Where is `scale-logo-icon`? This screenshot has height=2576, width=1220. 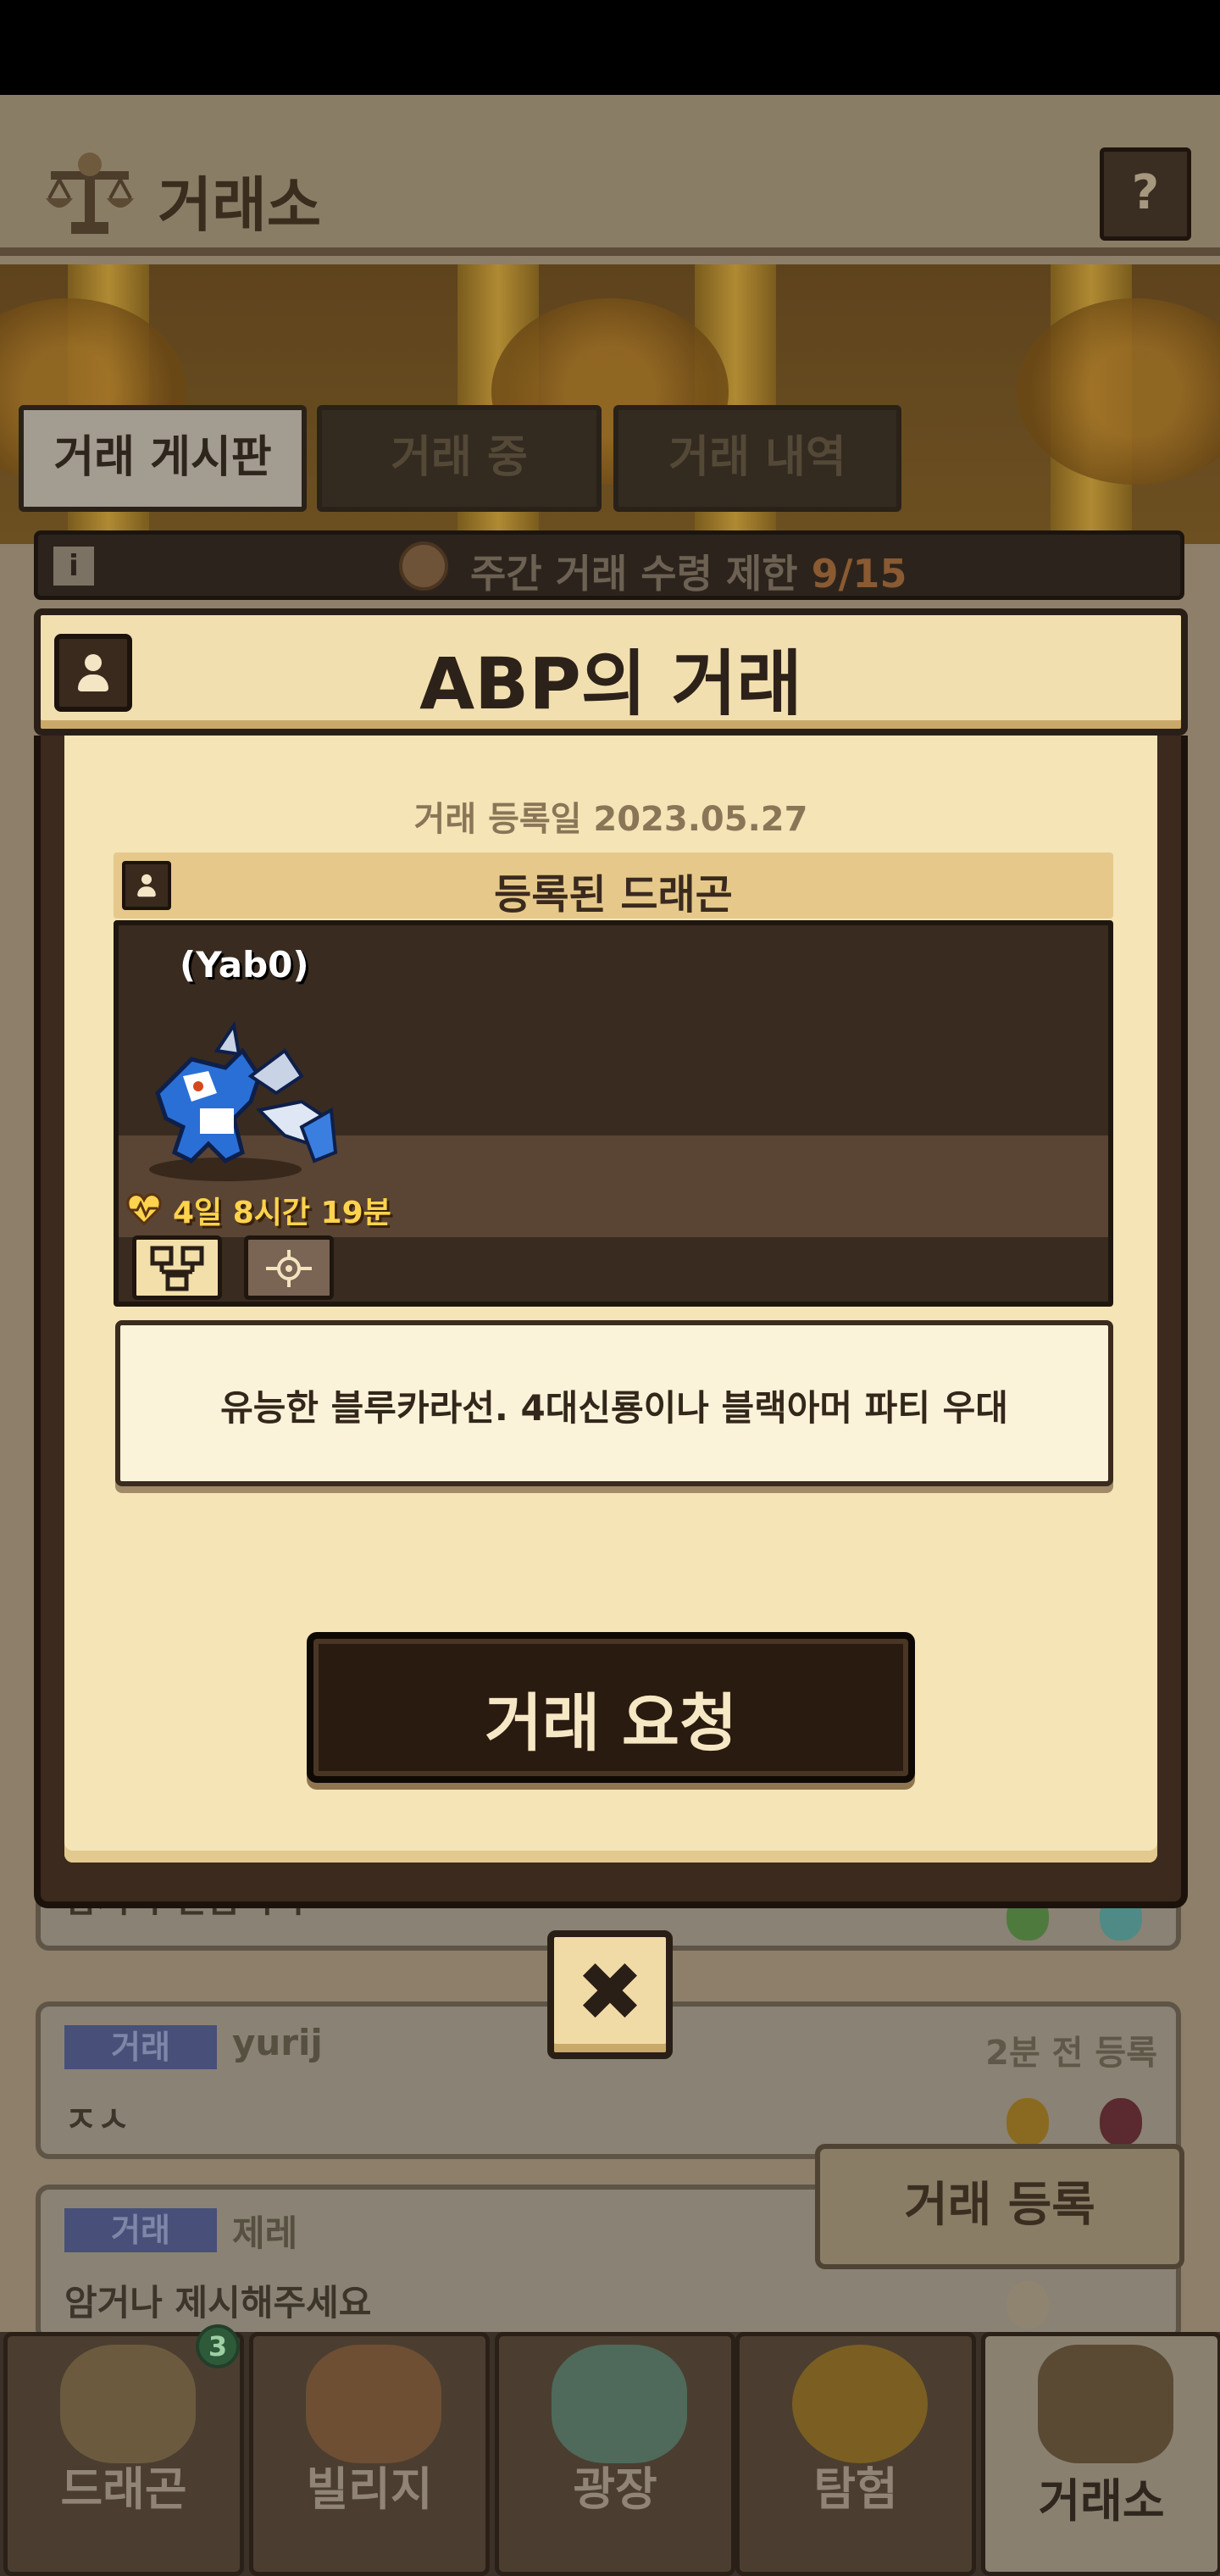 scale-logo-icon is located at coordinates (90, 193).